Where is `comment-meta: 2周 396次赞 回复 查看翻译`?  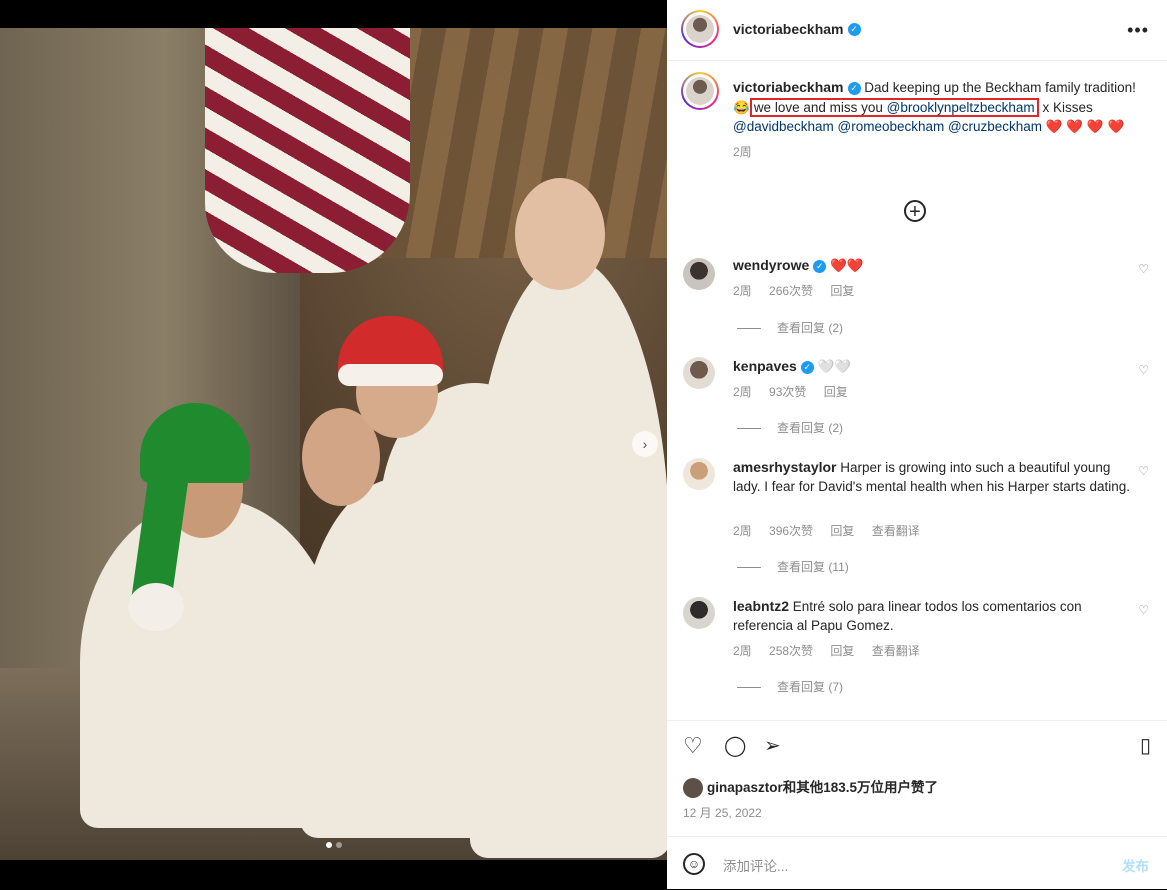
comment-meta: 2周 396次赞 回复 查看翻译 is located at coordinates (833, 530).